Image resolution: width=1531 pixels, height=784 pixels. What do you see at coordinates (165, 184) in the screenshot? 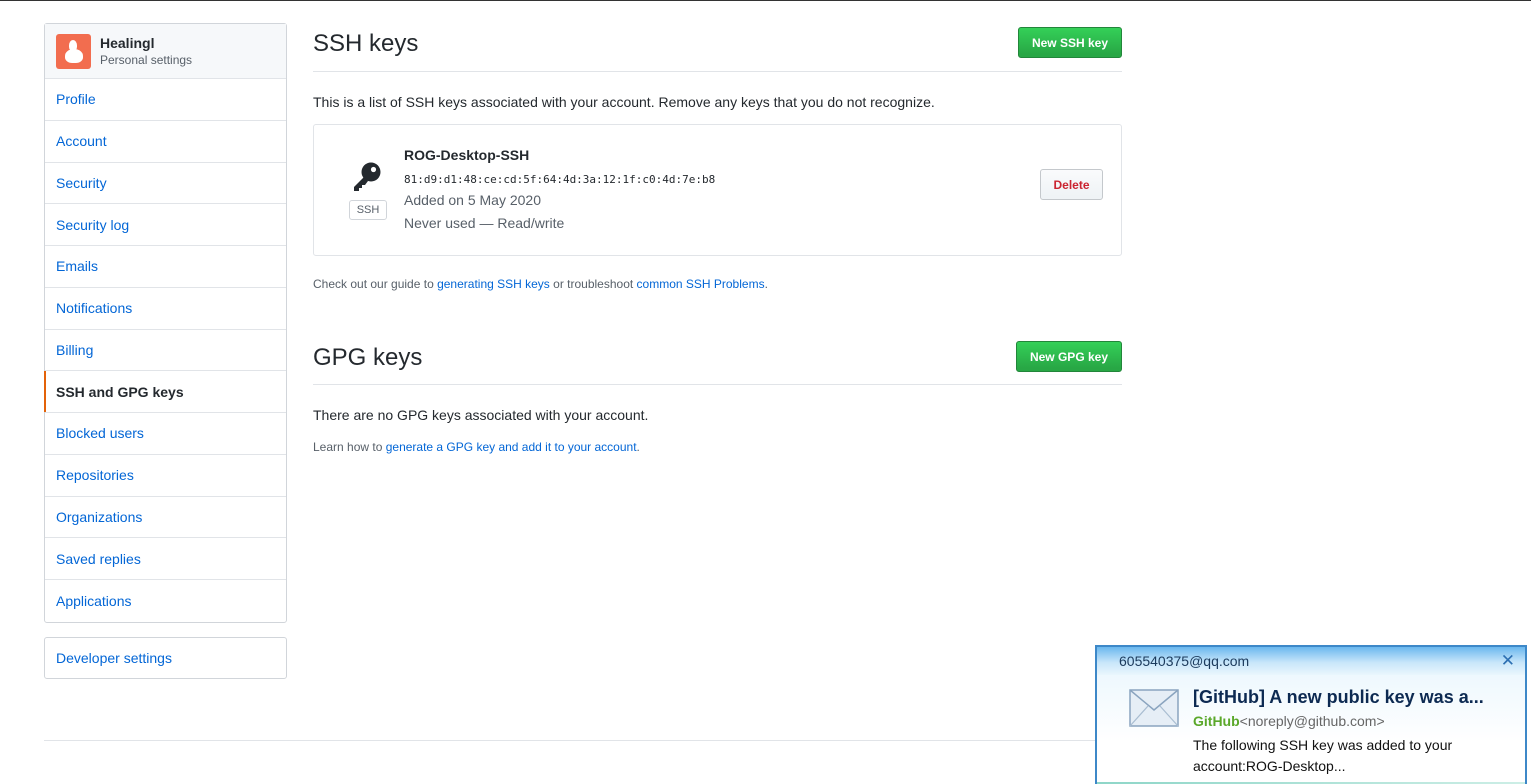
I see `sidebar-item-security: Security` at bounding box center [165, 184].